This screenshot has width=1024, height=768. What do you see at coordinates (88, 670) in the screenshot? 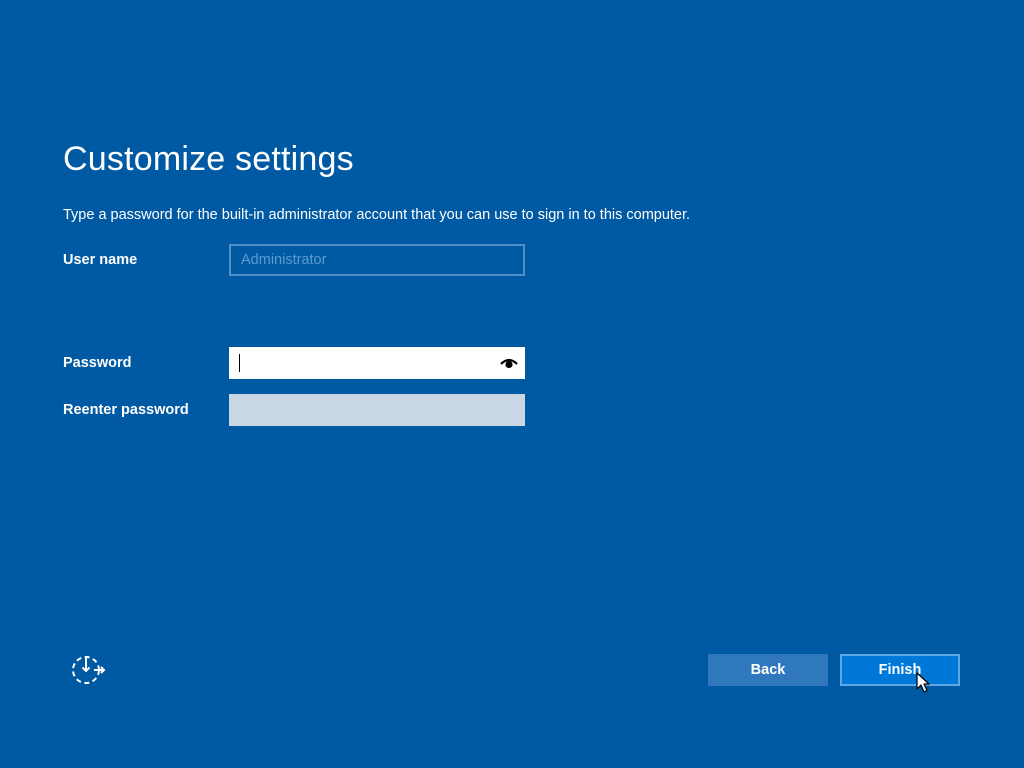
I see `ease-of-access-icon` at bounding box center [88, 670].